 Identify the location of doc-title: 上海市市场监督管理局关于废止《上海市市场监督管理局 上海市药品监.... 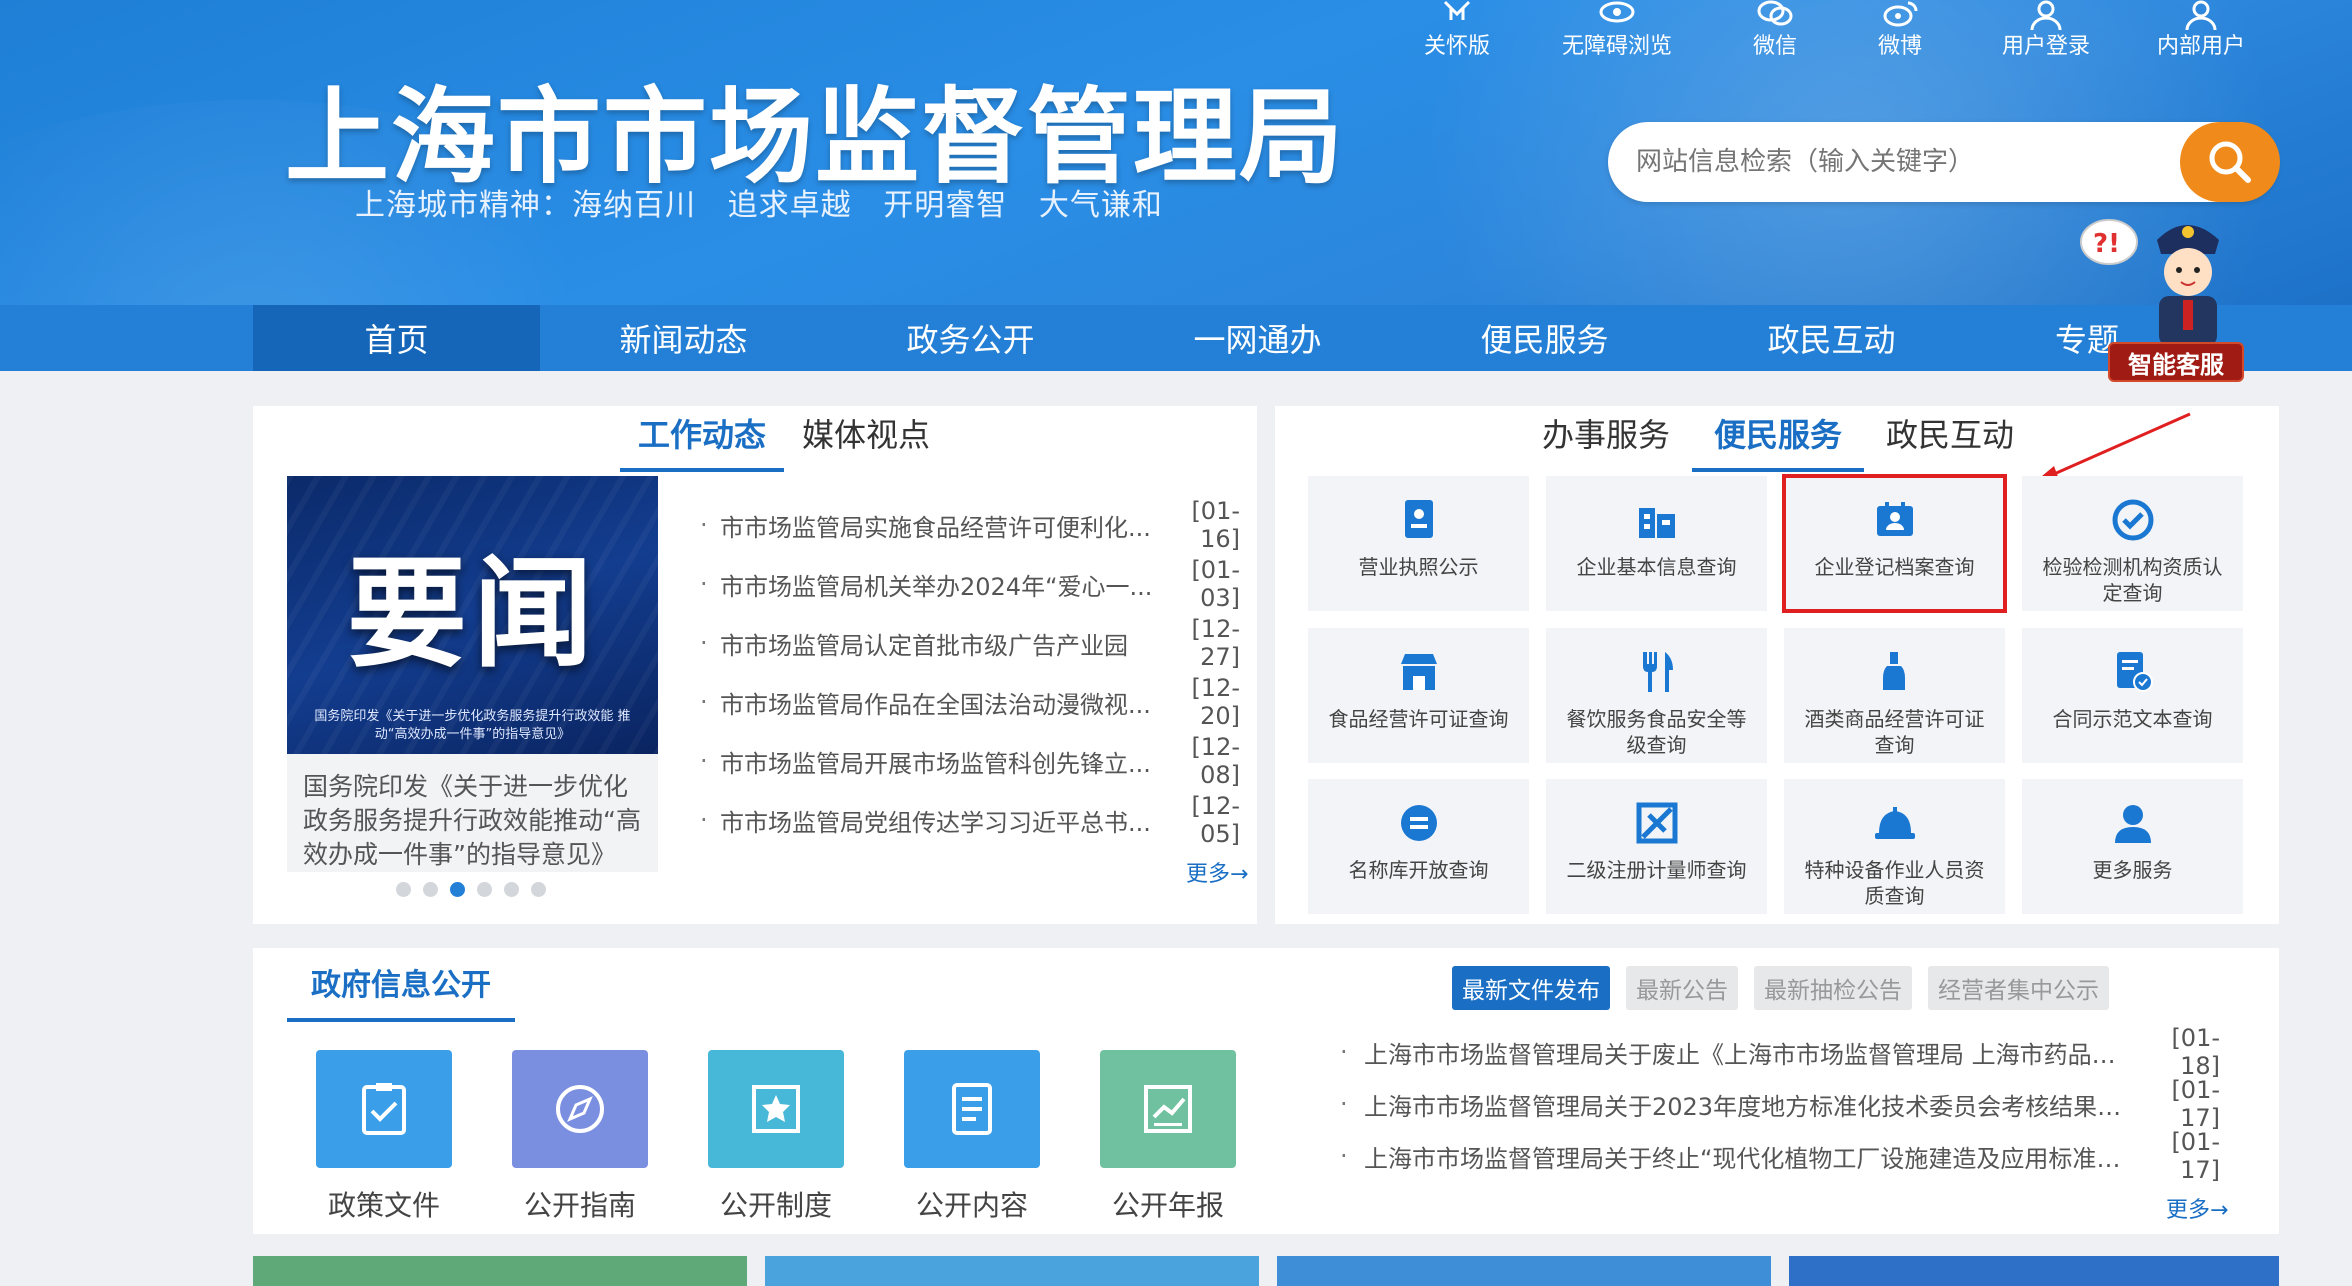
(1749, 1052).